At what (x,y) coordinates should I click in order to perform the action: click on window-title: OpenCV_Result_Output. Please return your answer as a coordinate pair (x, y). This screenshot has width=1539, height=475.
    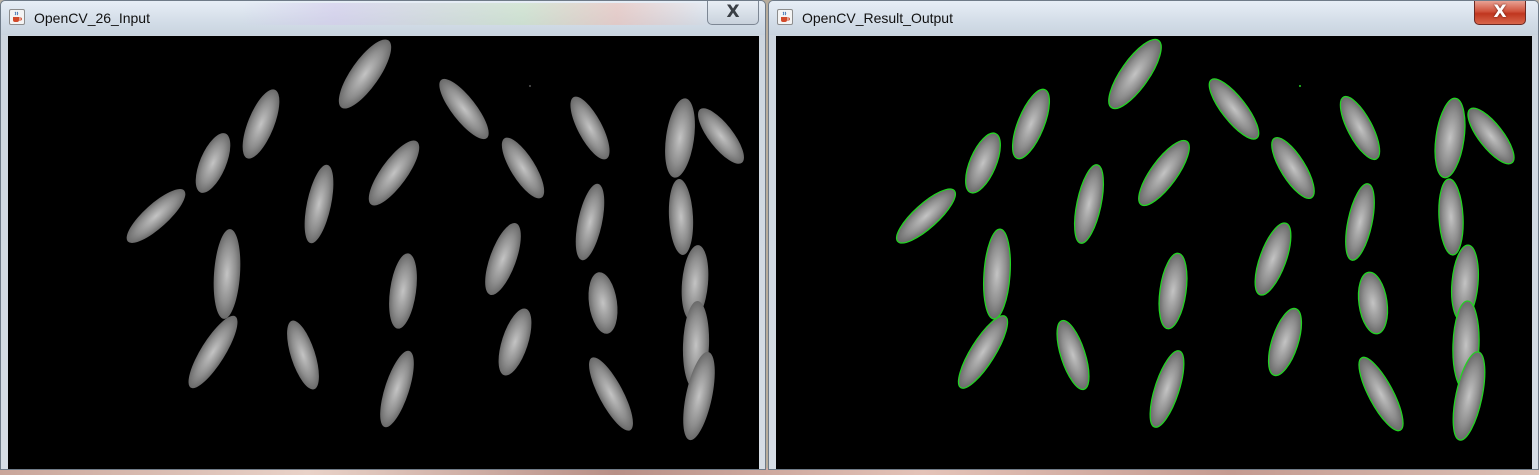
    Looking at the image, I should click on (877, 18).